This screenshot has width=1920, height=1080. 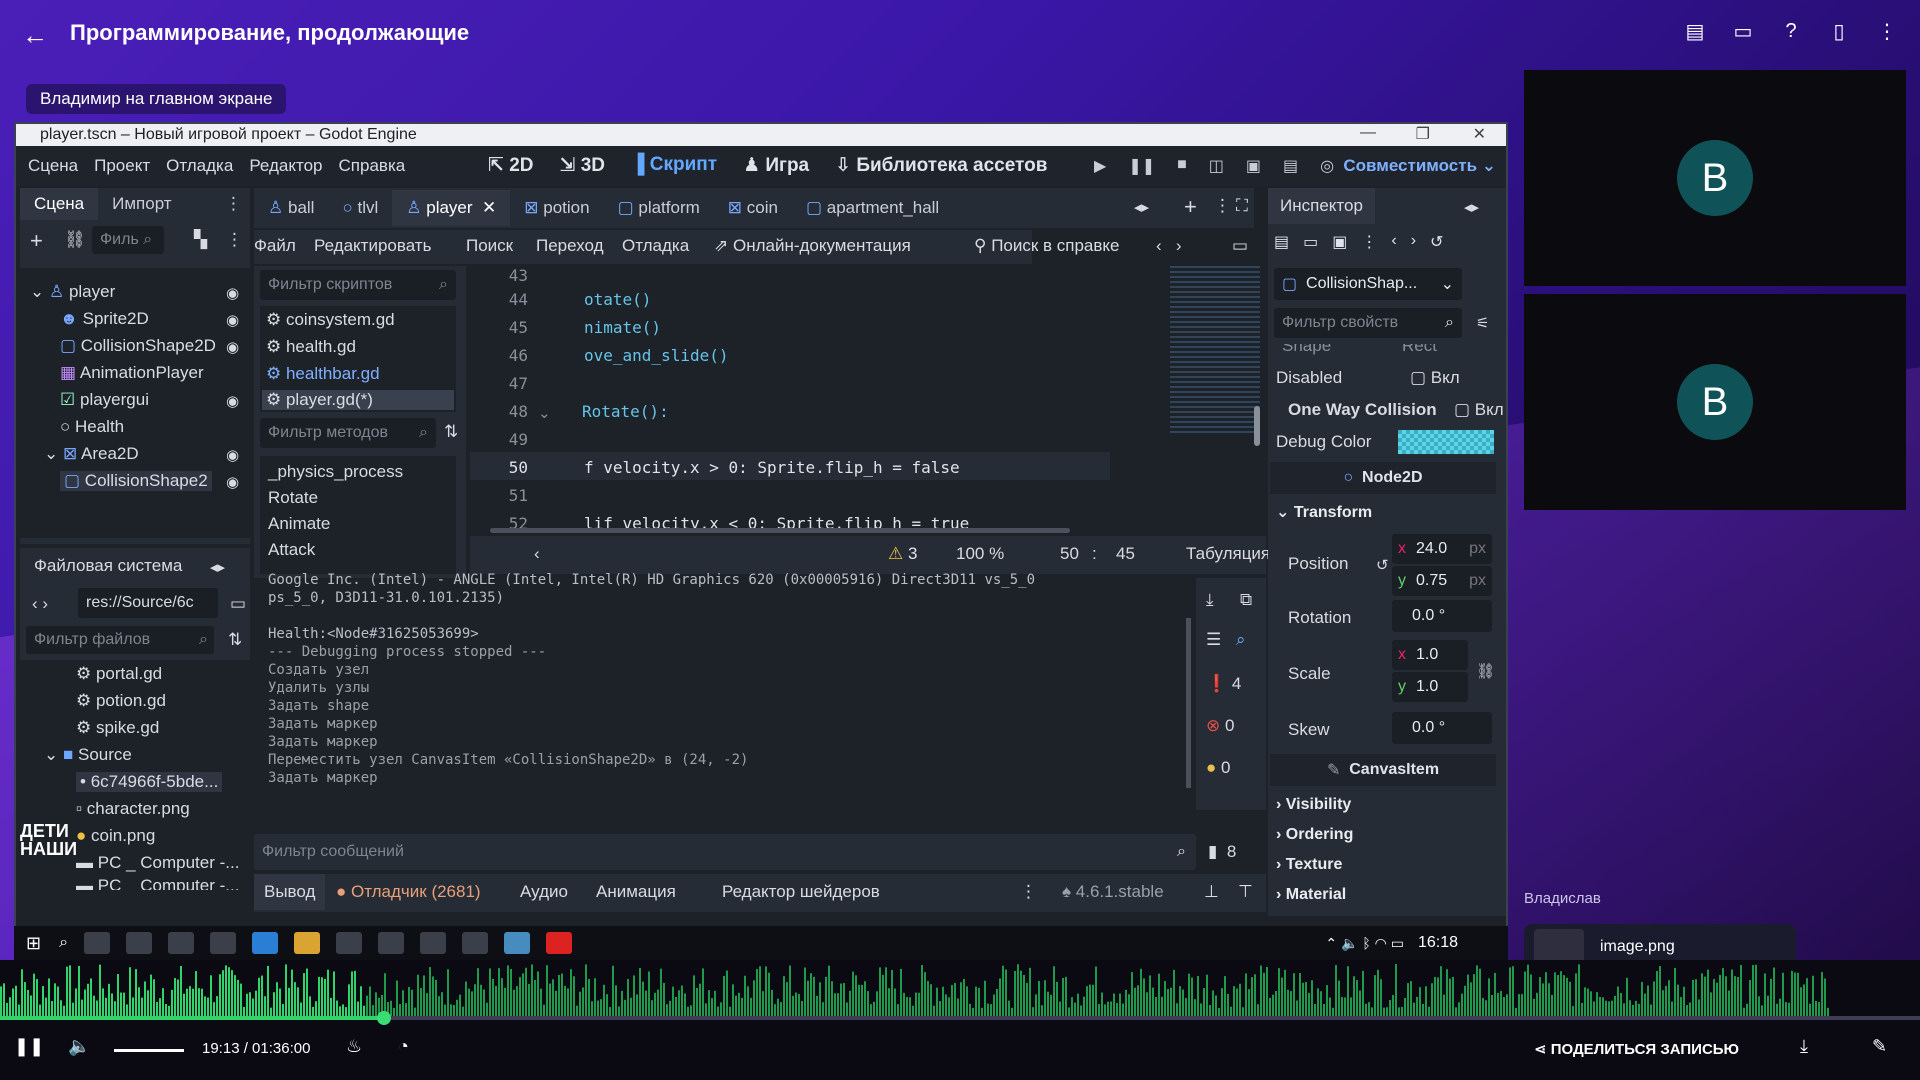 I want to click on panel-more-icon: ⋮, so click(x=1028, y=892).